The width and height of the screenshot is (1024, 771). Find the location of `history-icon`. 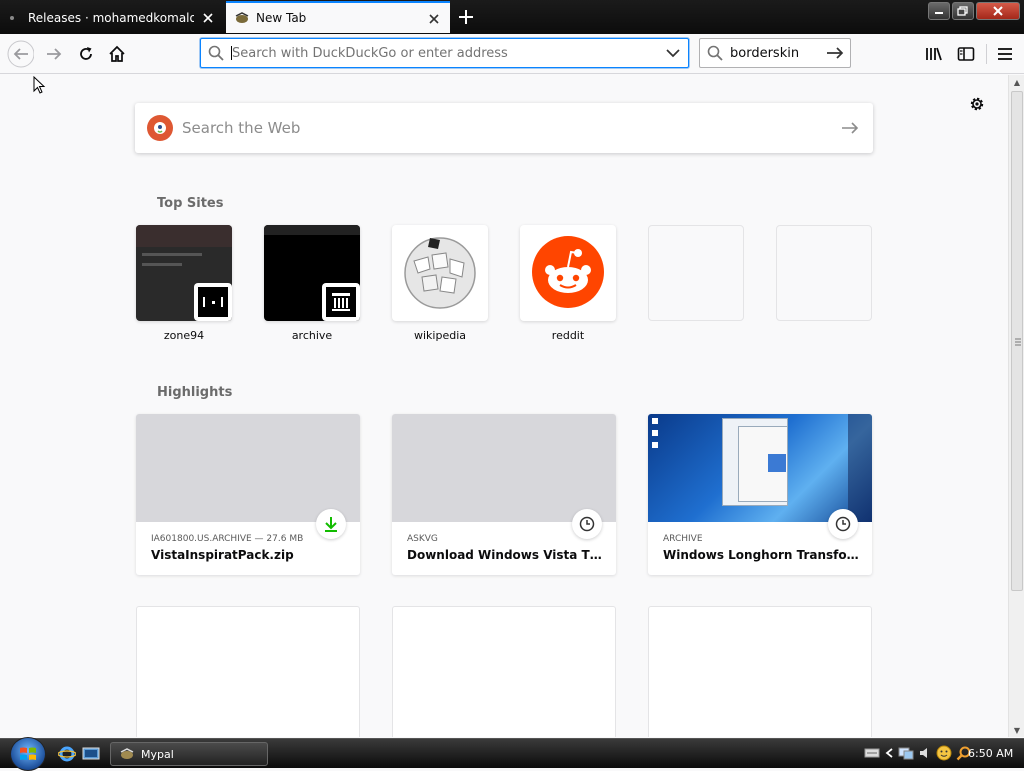

history-icon is located at coordinates (587, 524).